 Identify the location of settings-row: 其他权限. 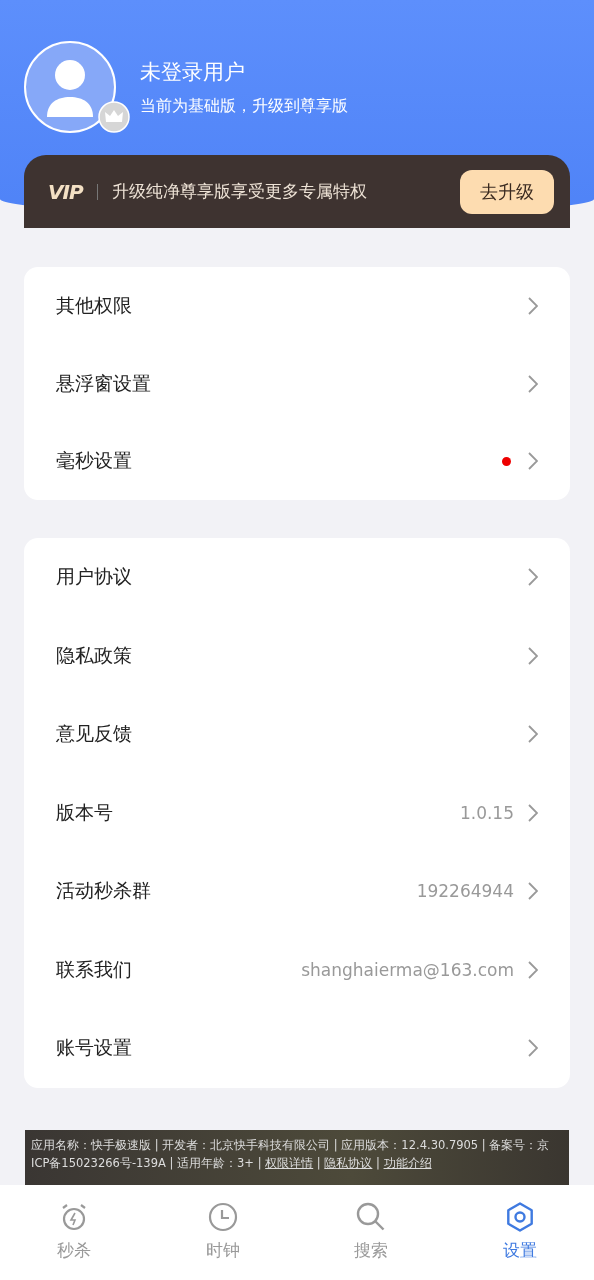
(297, 306).